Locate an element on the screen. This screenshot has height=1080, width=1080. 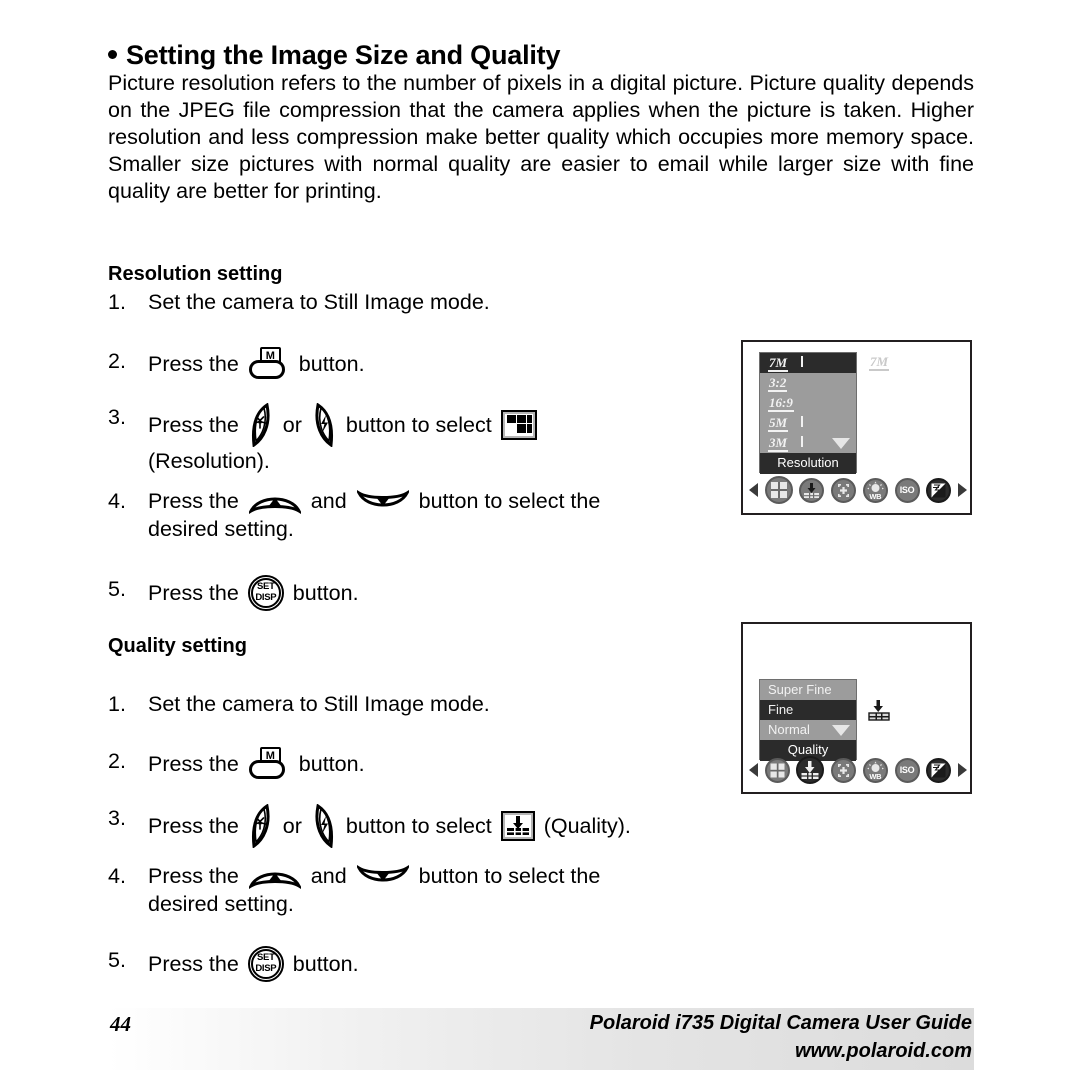
up-button-icon is located at coordinates (274, 877).